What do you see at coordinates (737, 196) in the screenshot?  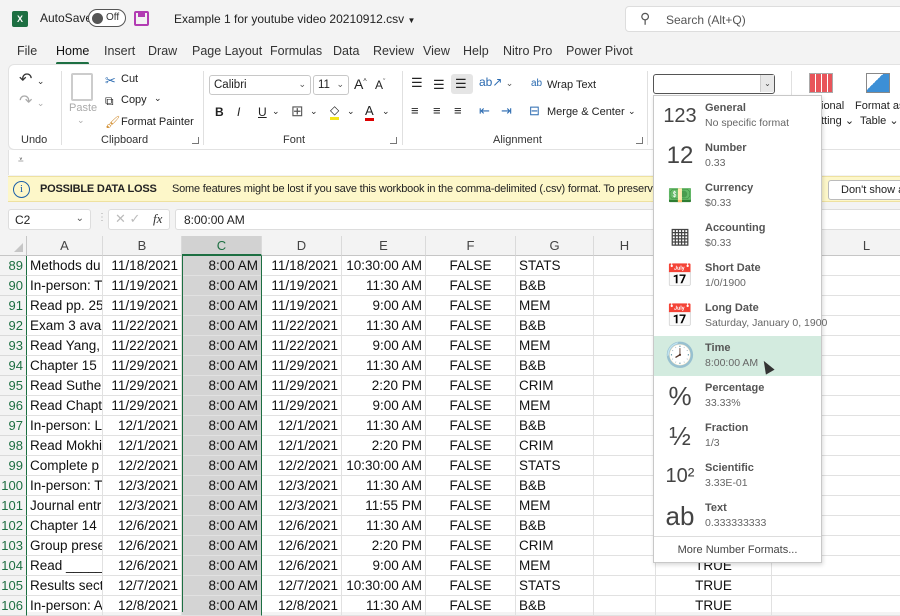 I see `format-option-currency: 💵 Currency $0.33` at bounding box center [737, 196].